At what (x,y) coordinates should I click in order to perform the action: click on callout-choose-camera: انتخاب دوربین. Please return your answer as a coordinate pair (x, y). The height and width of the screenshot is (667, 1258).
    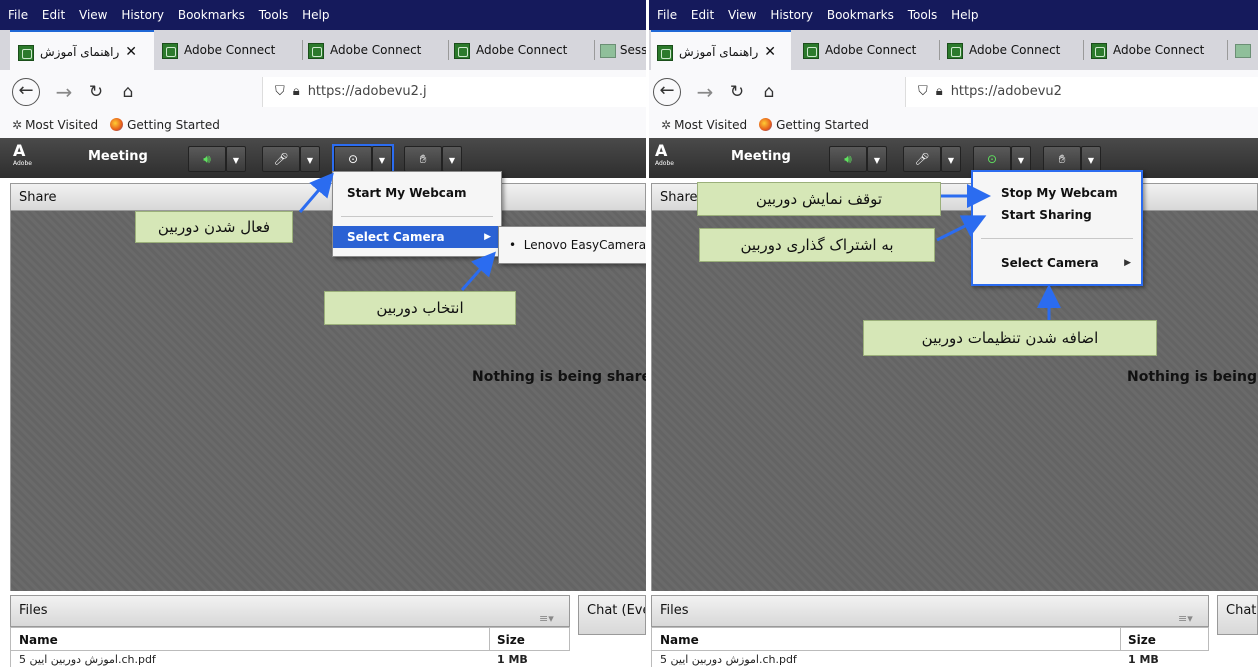
    Looking at the image, I should click on (420, 308).